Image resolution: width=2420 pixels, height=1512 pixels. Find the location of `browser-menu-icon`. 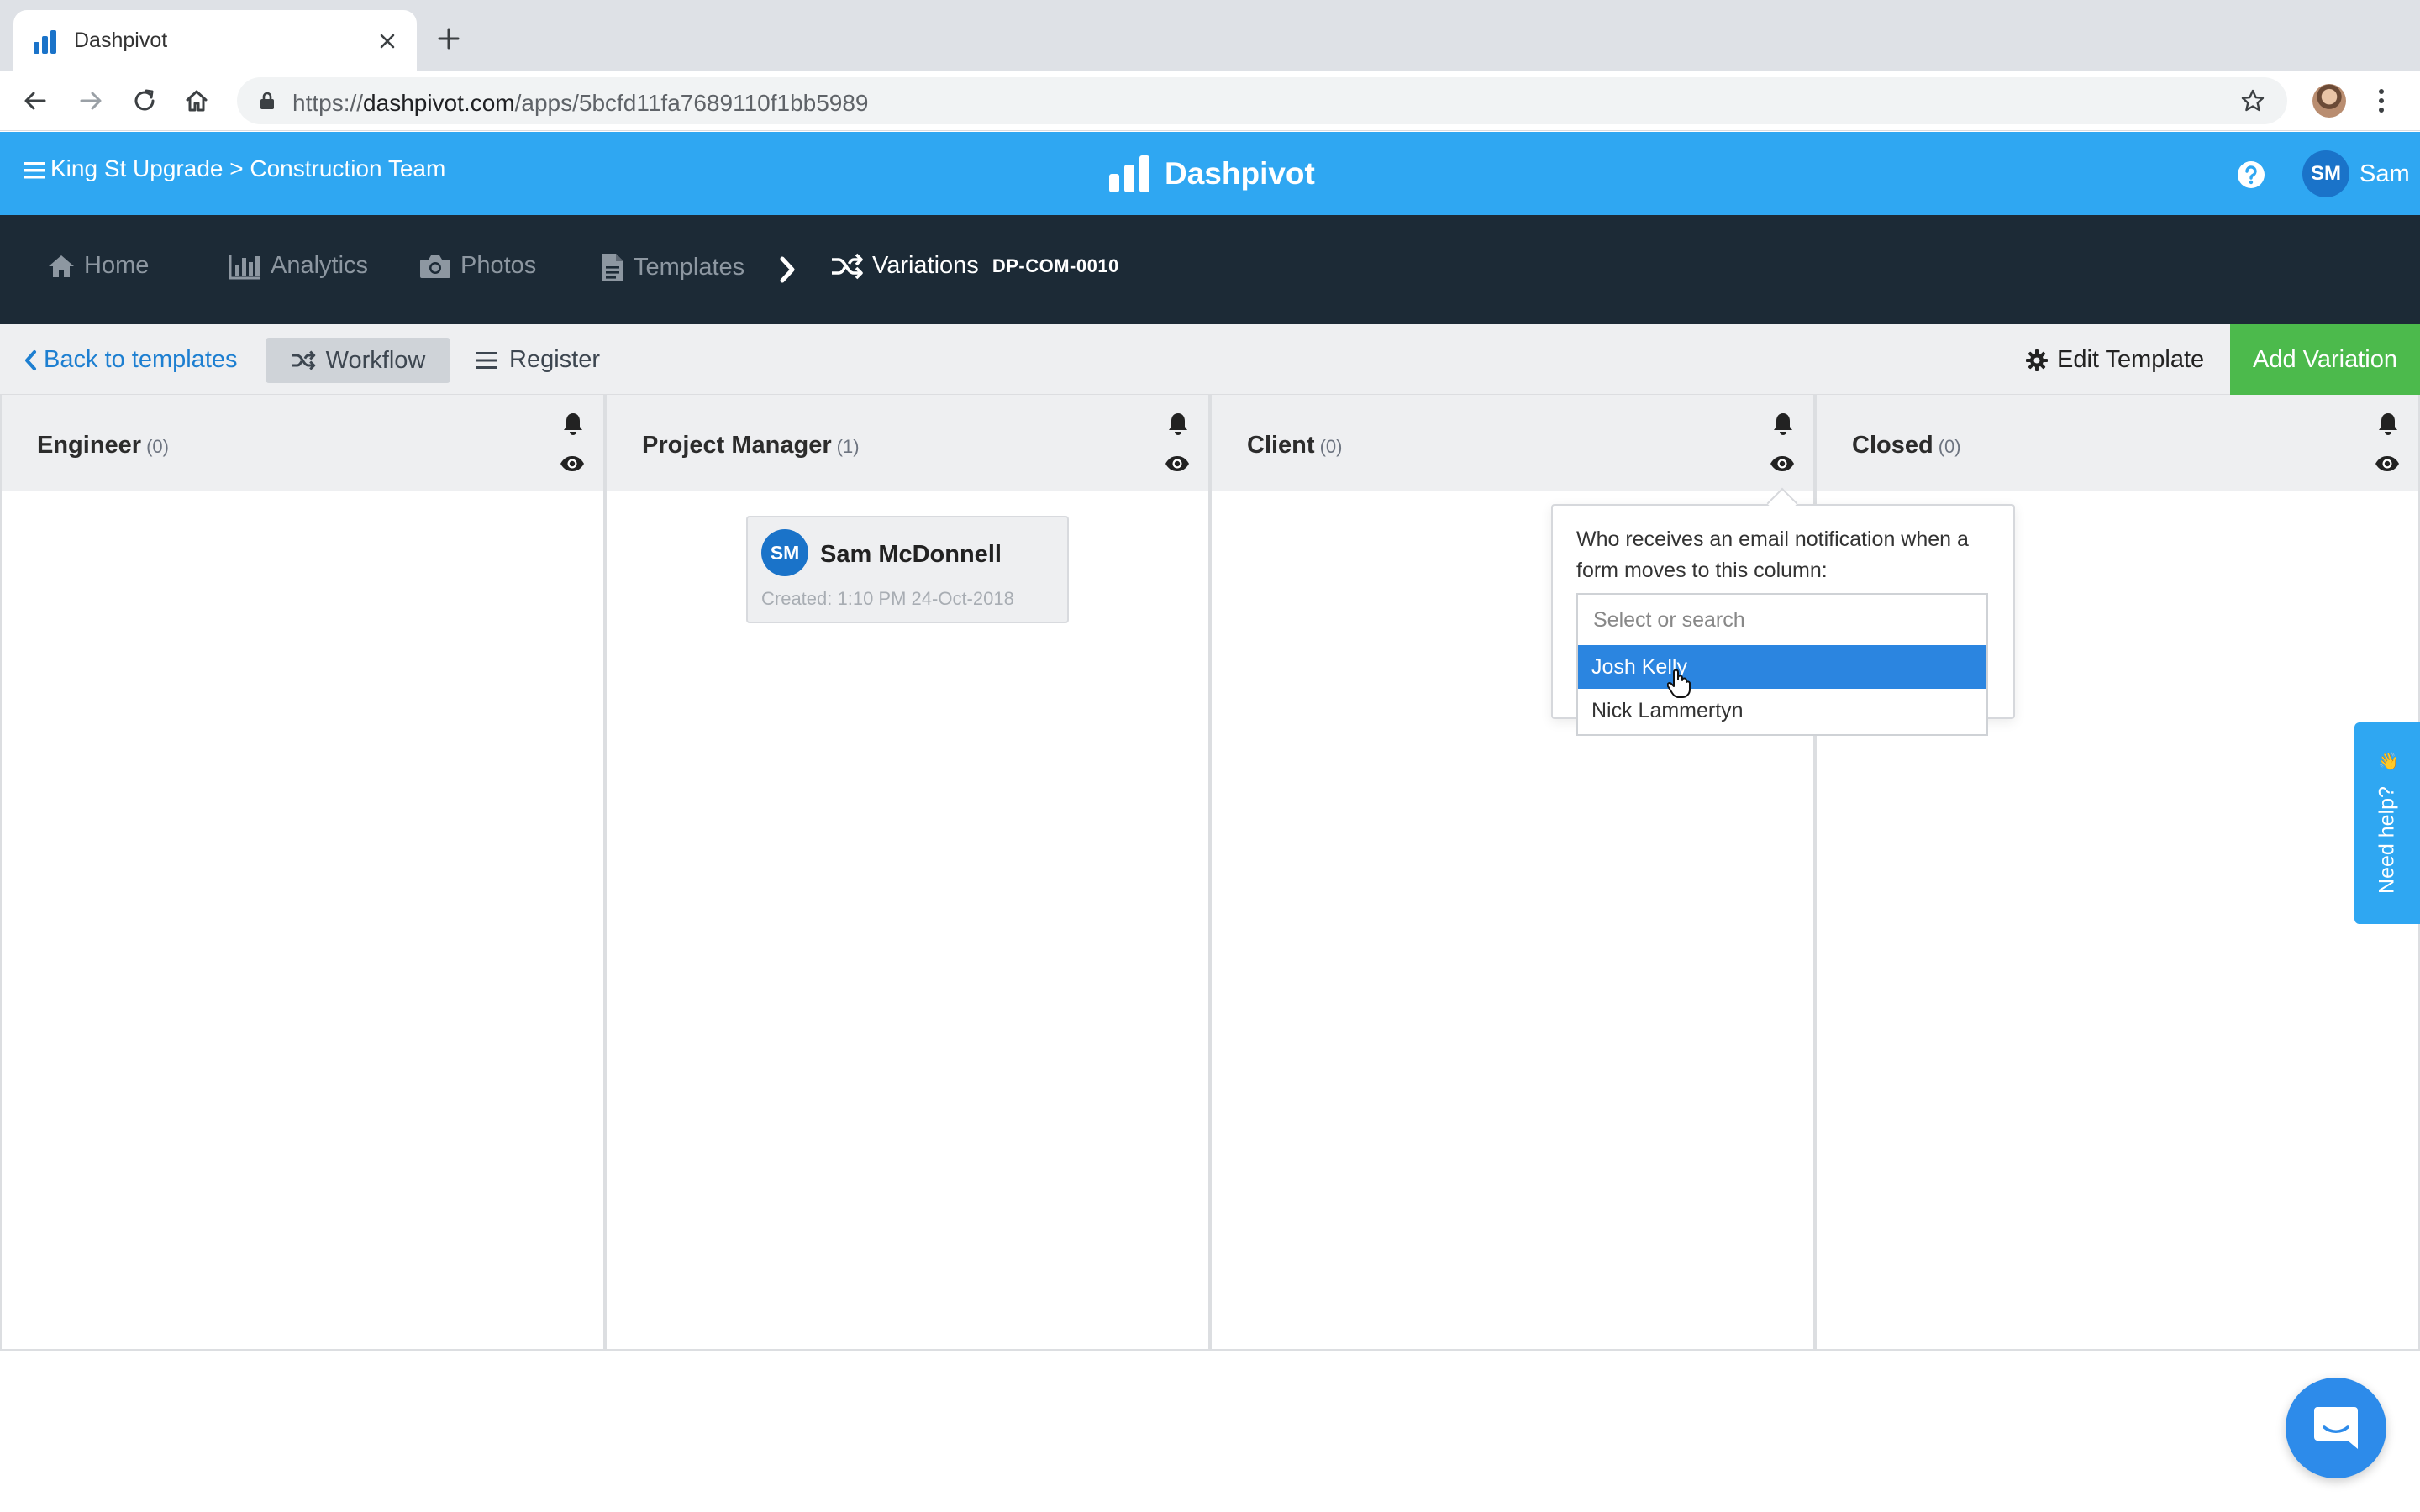

browser-menu-icon is located at coordinates (2381, 100).